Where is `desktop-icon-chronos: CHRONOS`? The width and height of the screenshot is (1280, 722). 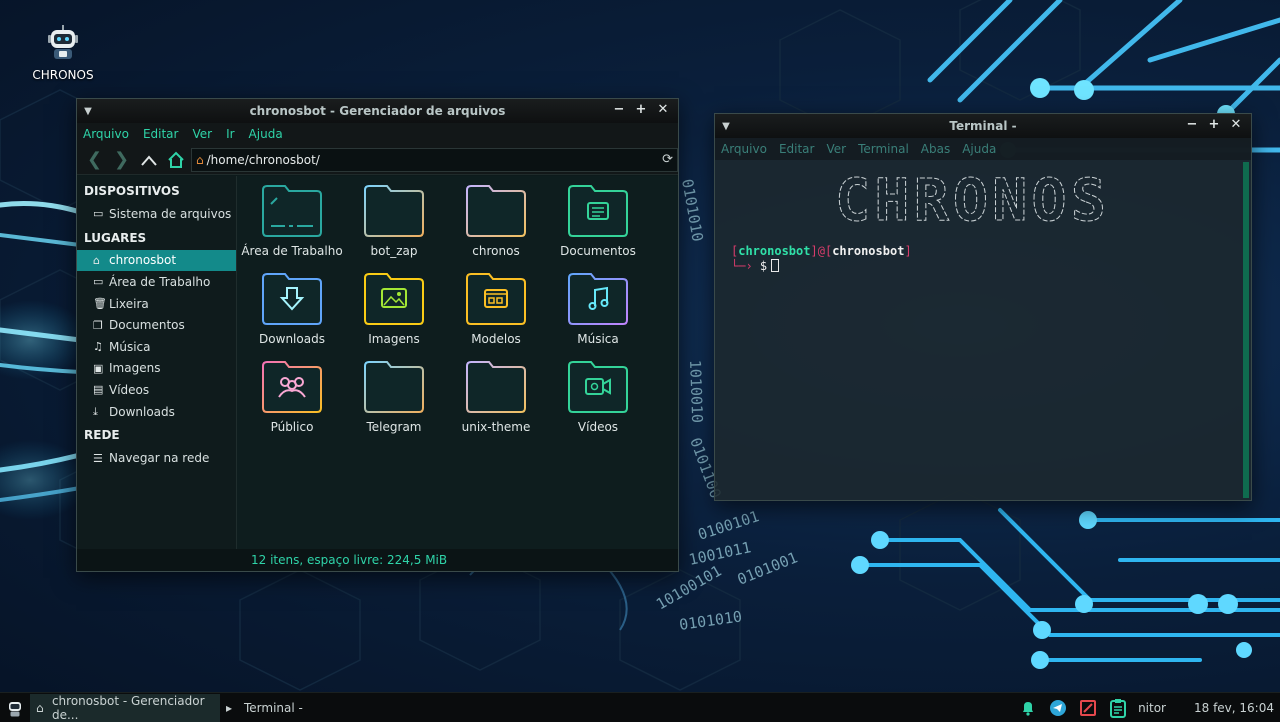
desktop-icon-chronos: CHRONOS is located at coordinates (63, 52).